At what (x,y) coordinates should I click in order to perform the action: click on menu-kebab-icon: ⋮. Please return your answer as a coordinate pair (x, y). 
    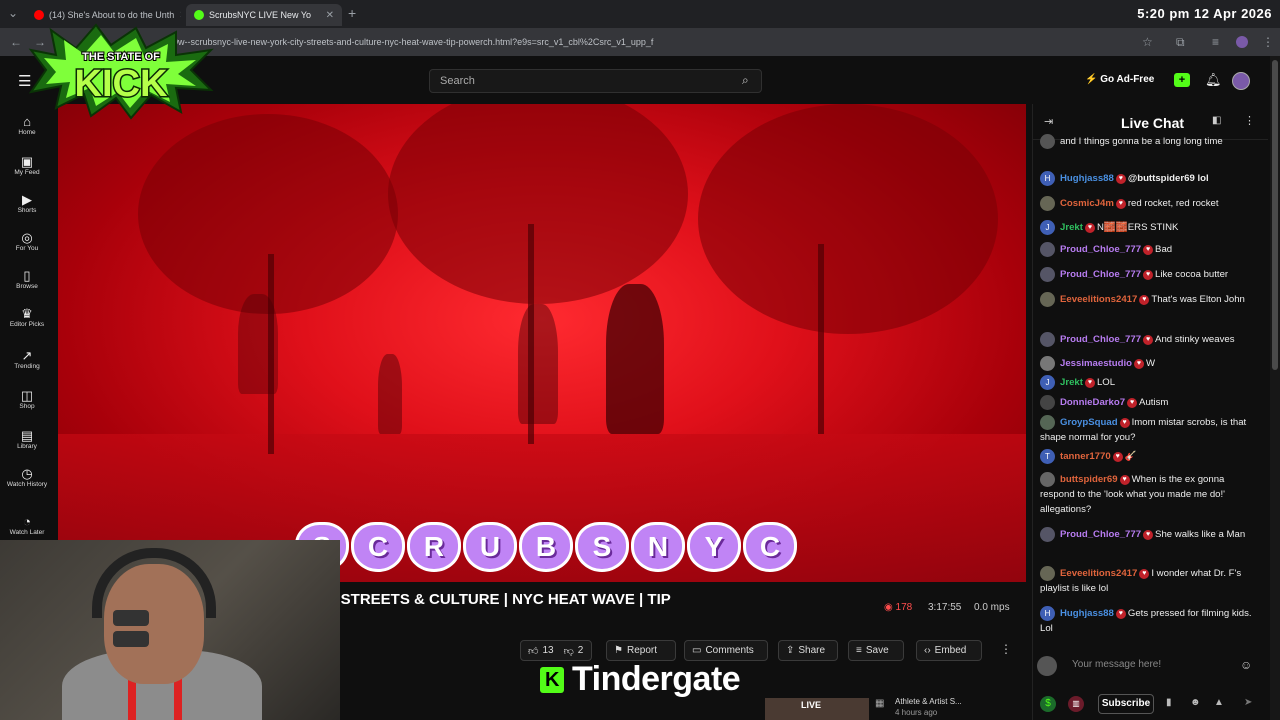
    Looking at the image, I should click on (1268, 42).